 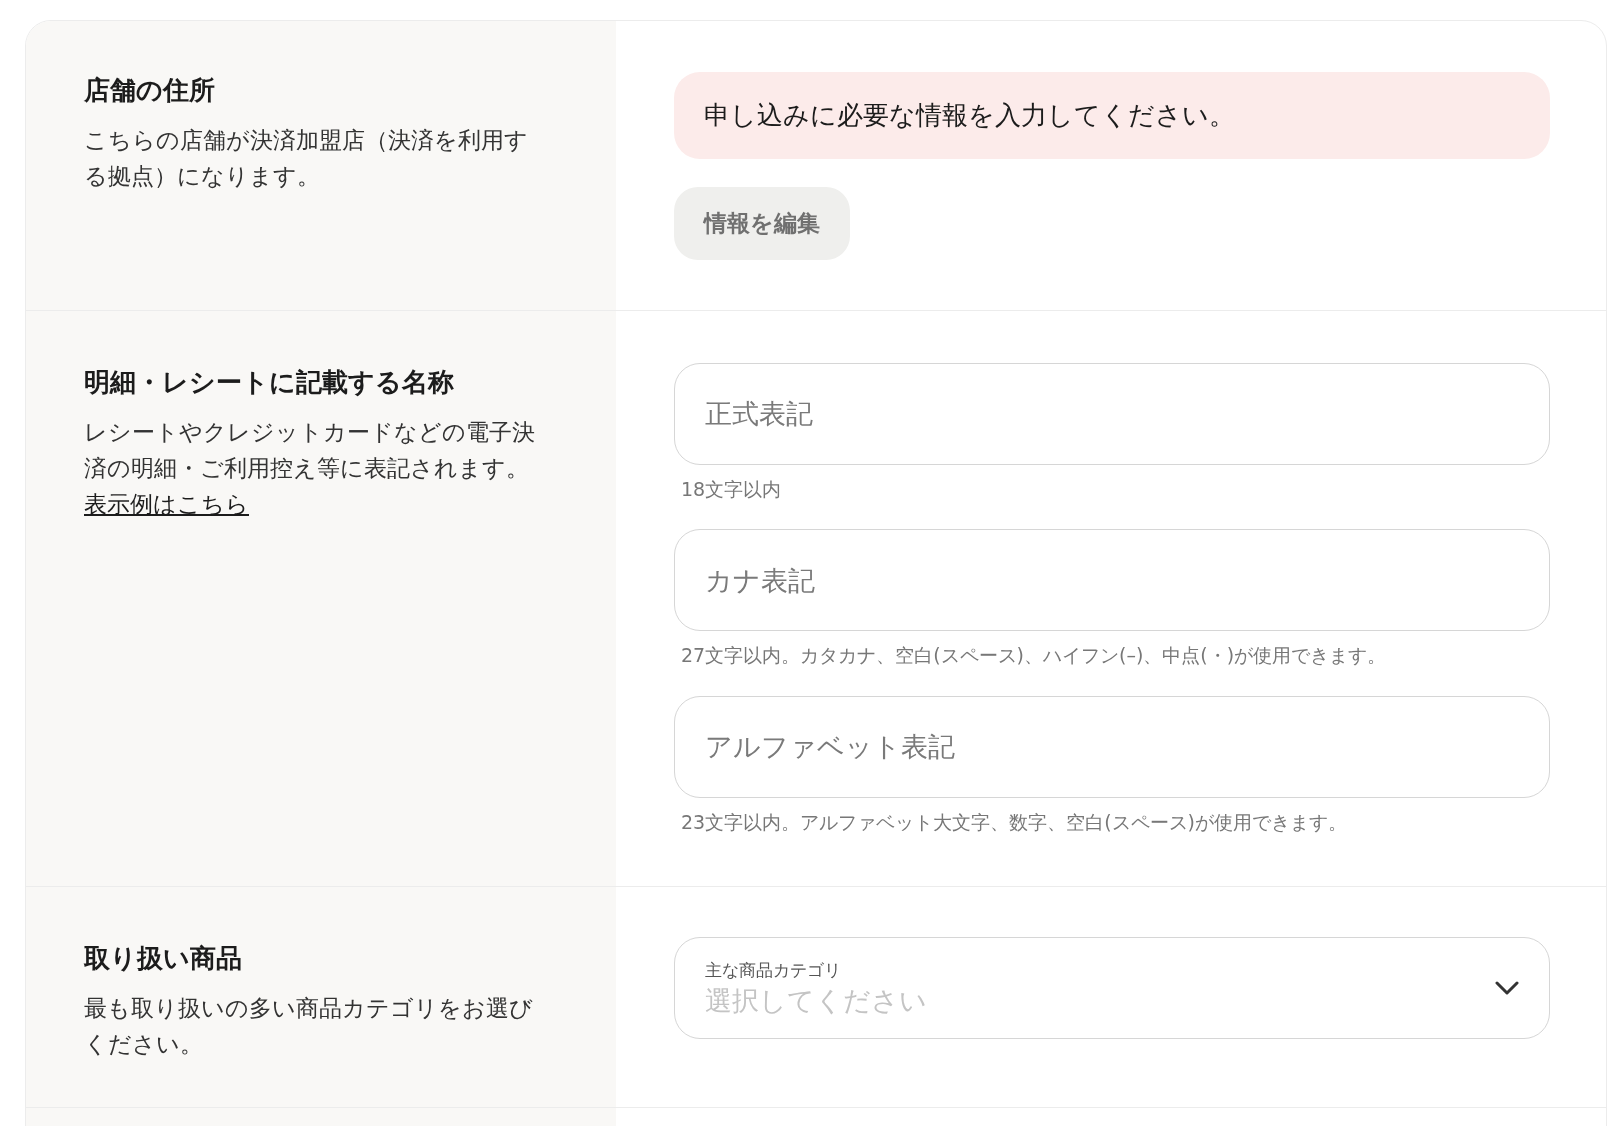 What do you see at coordinates (1014, 822) in the screenshot?
I see `field-hint: 23文字以内。アルファベット大文字、数字、空白(スペース)が使用できます。` at bounding box center [1014, 822].